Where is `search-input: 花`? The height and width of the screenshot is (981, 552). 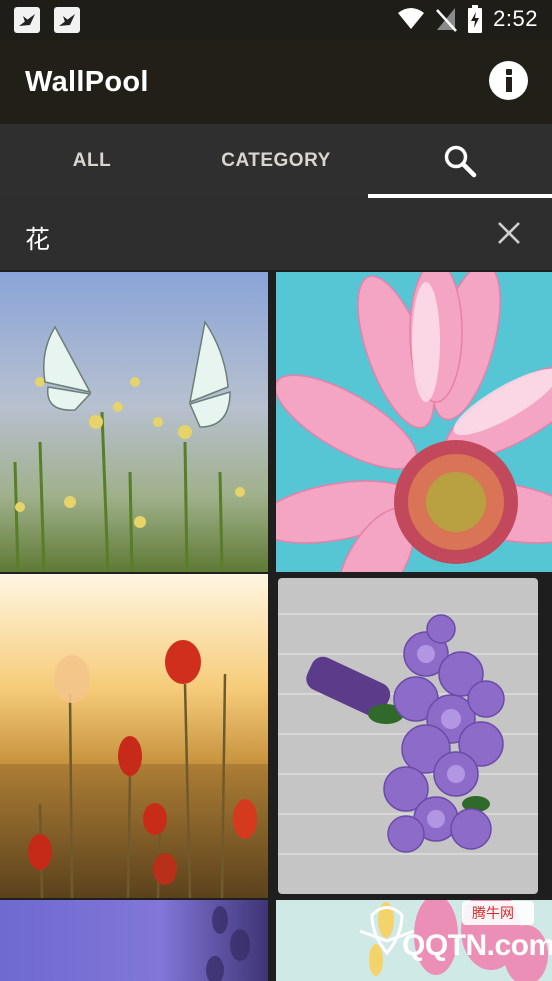
search-input: 花 is located at coordinates (37, 238).